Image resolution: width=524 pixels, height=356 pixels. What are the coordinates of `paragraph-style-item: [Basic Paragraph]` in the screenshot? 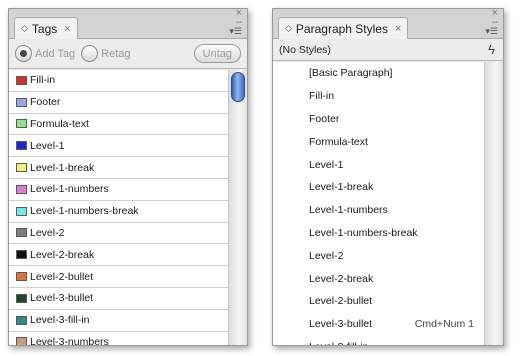 It's located at (378, 73).